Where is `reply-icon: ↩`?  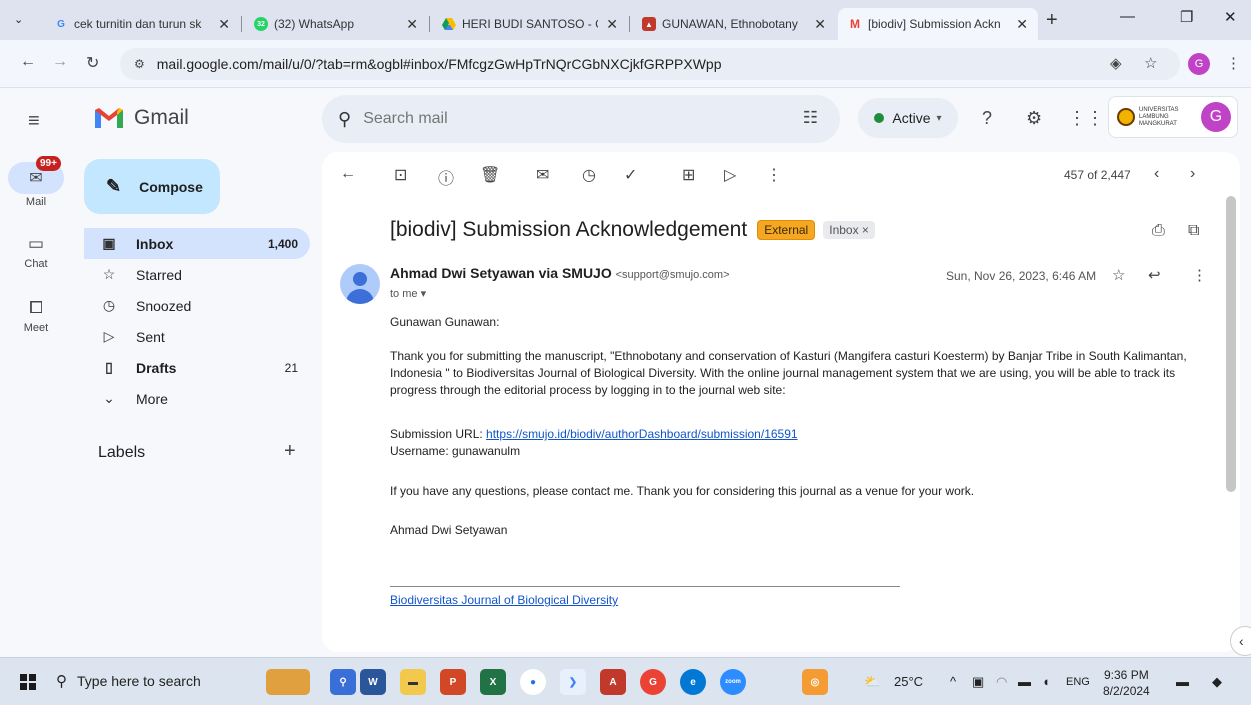
reply-icon: ↩ is located at coordinates (1154, 275).